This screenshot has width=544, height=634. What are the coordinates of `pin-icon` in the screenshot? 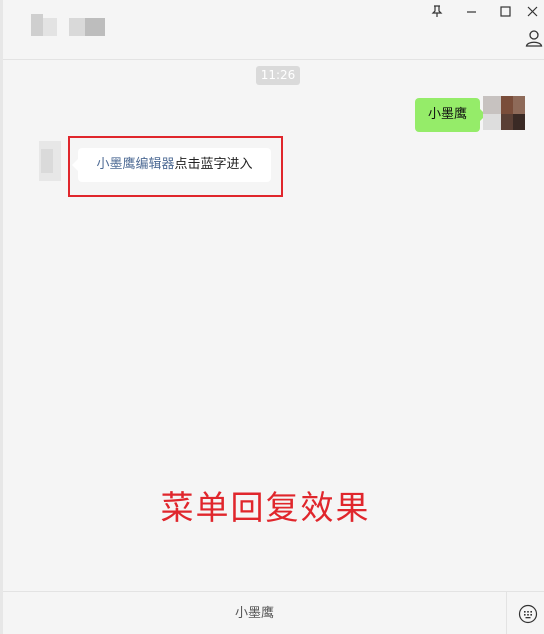 It's located at (437, 10).